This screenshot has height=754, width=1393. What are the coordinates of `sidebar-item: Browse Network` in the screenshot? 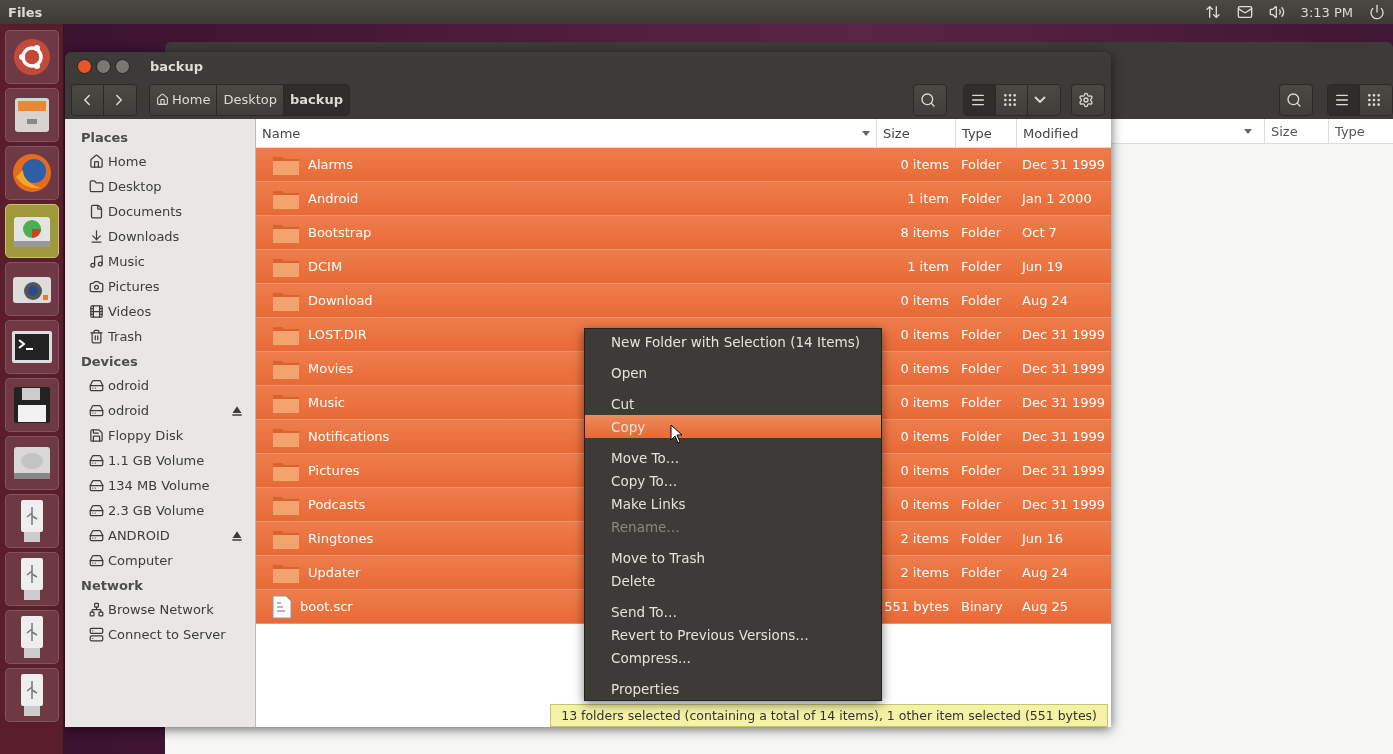 It's located at (160, 609).